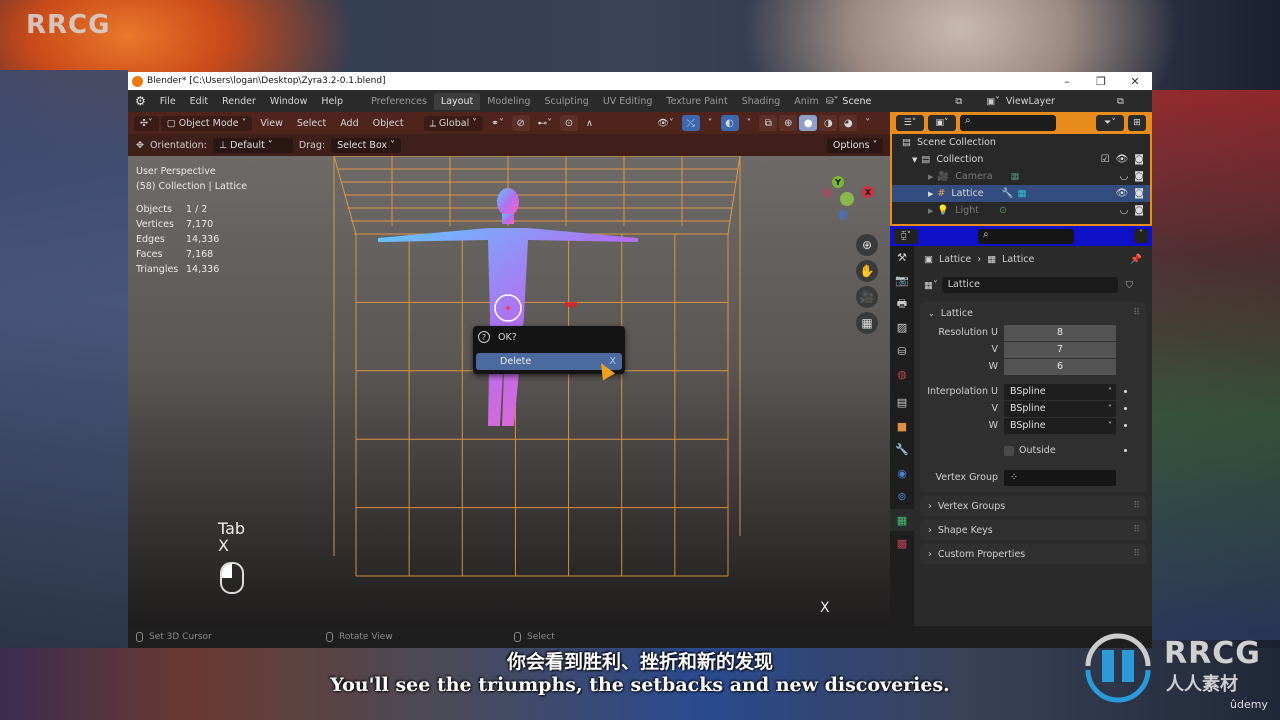  Describe the element at coordinates (1137, 123) in the screenshot. I see `new-collection-icon: ⊞` at that location.